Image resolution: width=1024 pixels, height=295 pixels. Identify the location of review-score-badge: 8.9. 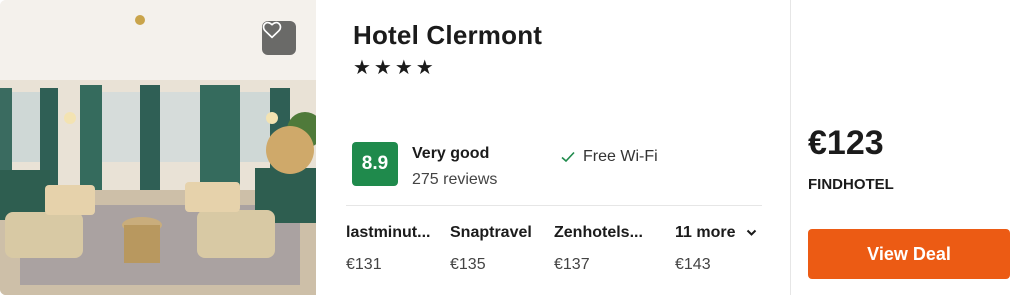
(375, 164).